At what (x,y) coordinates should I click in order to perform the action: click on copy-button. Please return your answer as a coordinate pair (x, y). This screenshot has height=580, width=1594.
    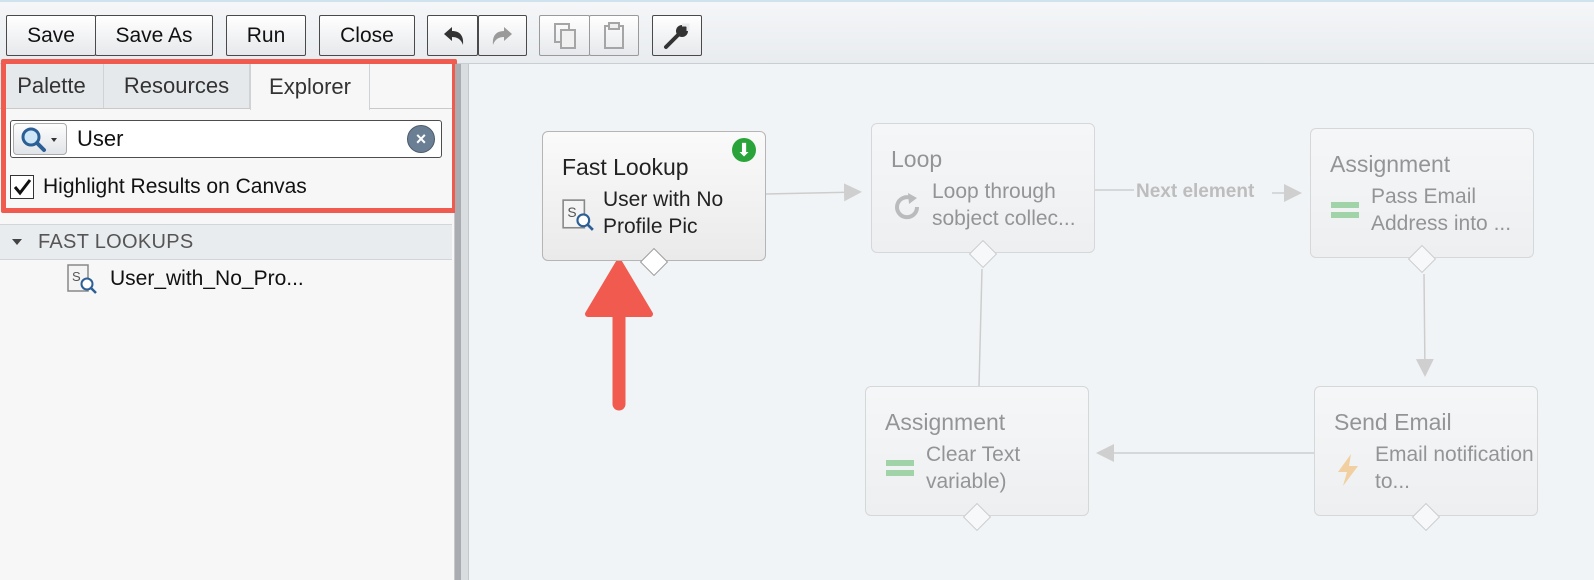
    Looking at the image, I should click on (564, 35).